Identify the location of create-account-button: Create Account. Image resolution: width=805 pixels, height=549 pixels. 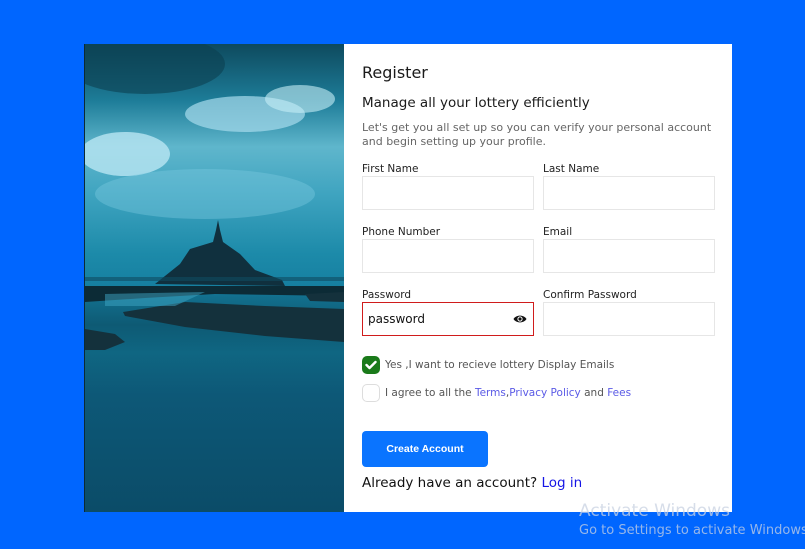
(425, 449).